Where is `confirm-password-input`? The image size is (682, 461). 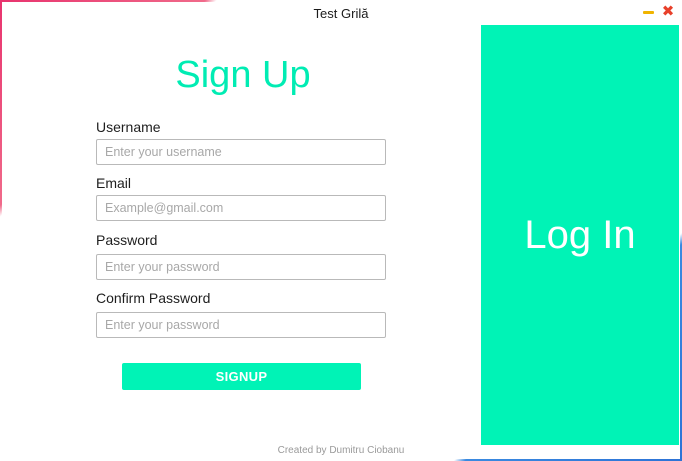
confirm-password-input is located at coordinates (241, 325).